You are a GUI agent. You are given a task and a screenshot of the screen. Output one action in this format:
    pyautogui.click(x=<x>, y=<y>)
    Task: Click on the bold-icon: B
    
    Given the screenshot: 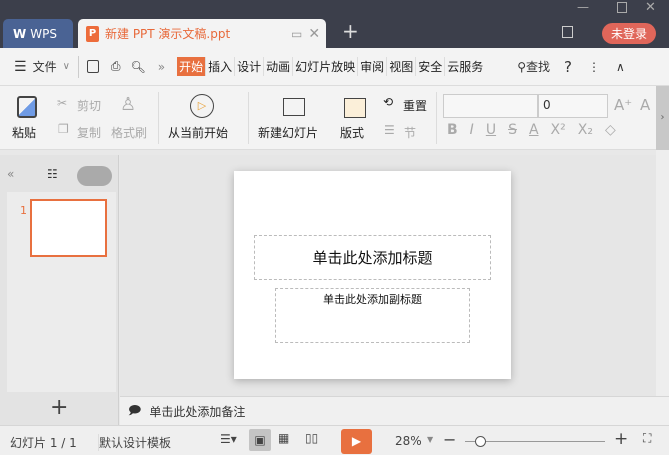 What is the action you would take?
    pyautogui.click(x=452, y=130)
    